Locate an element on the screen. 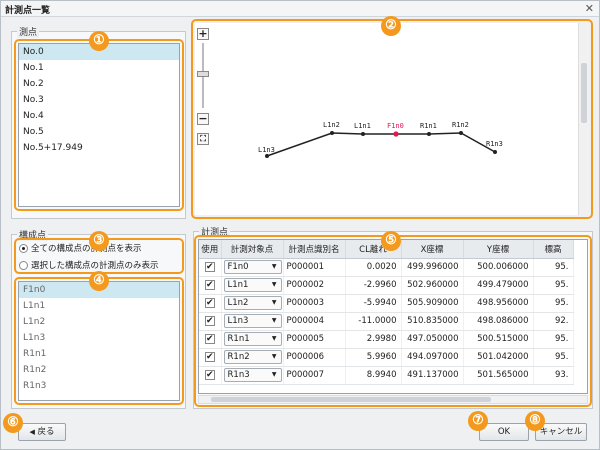  callout-badge-3: ③ is located at coordinates (99, 241).